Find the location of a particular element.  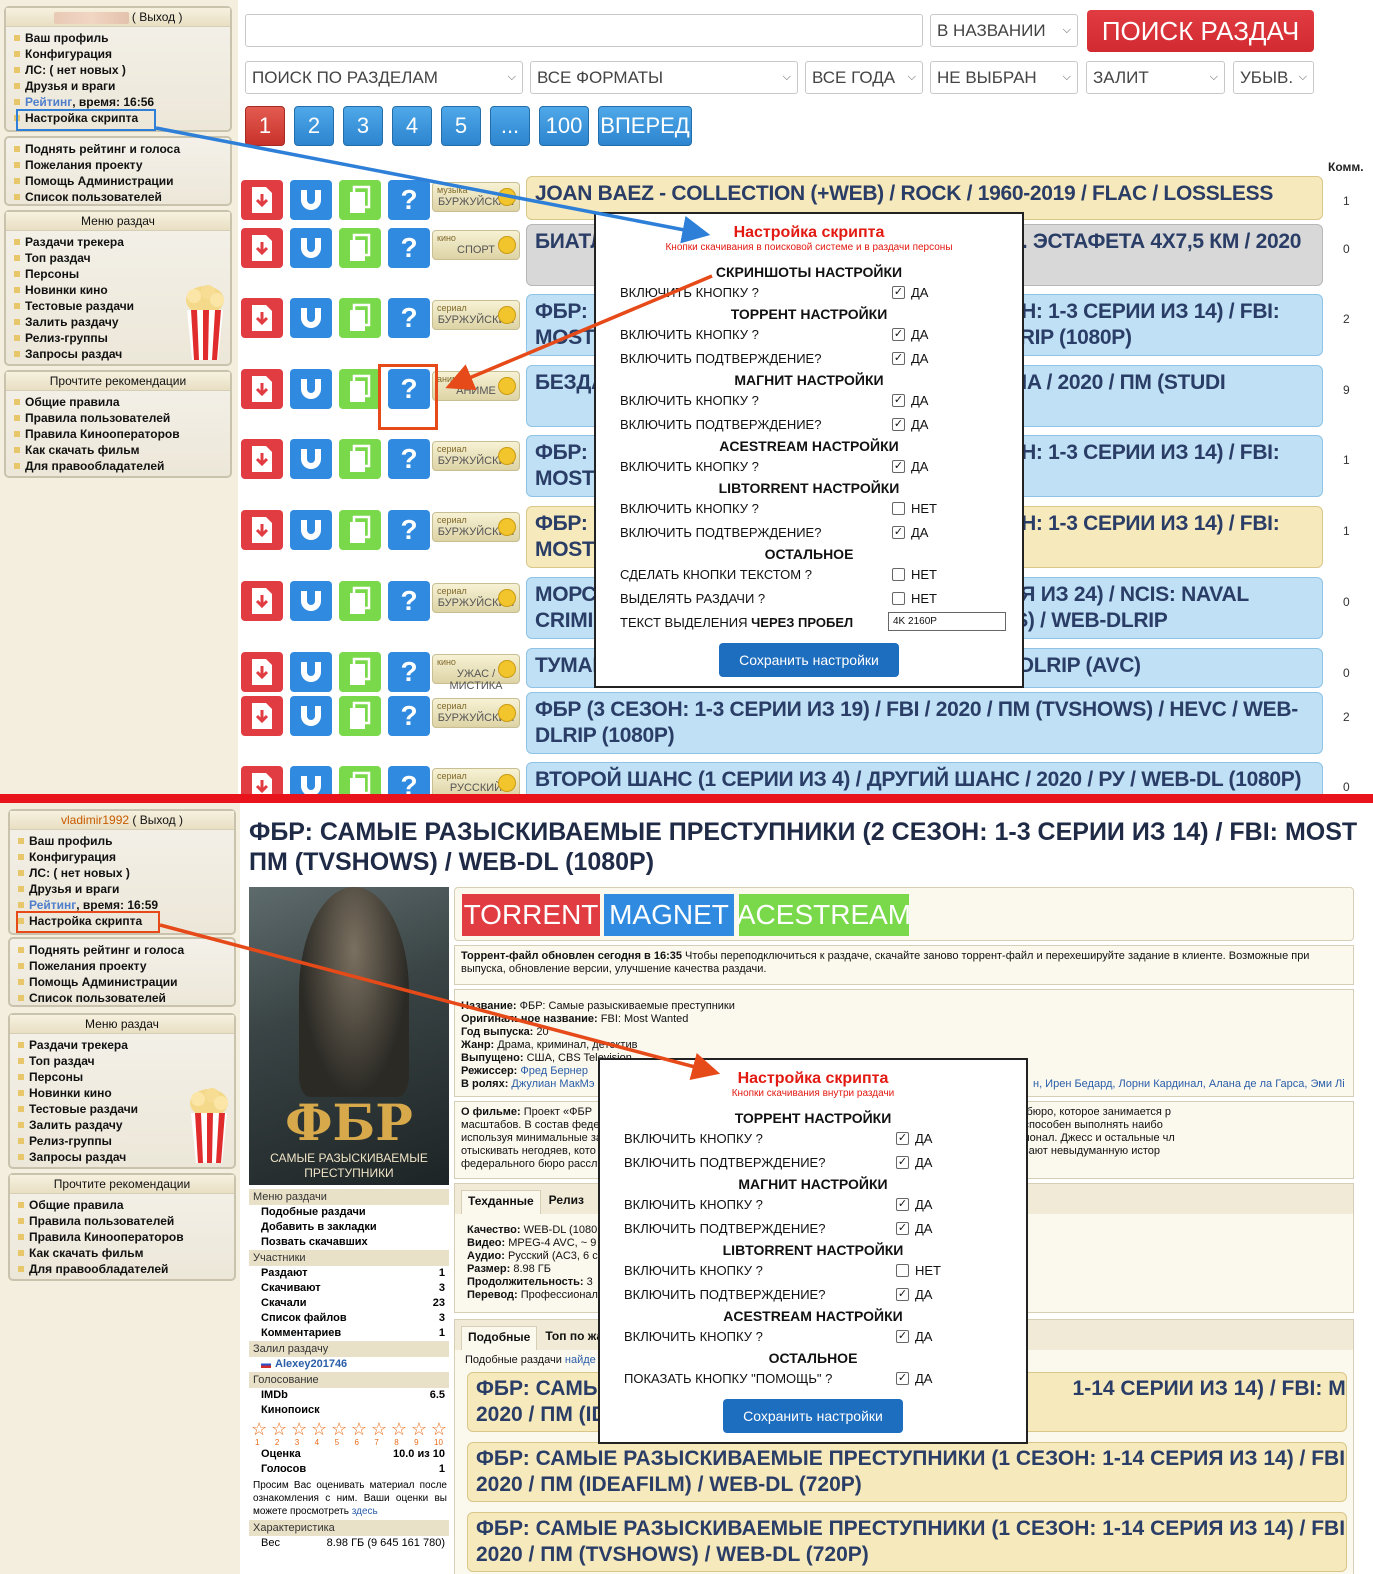

red-arrow-bottom is located at coordinates (440, 1002).